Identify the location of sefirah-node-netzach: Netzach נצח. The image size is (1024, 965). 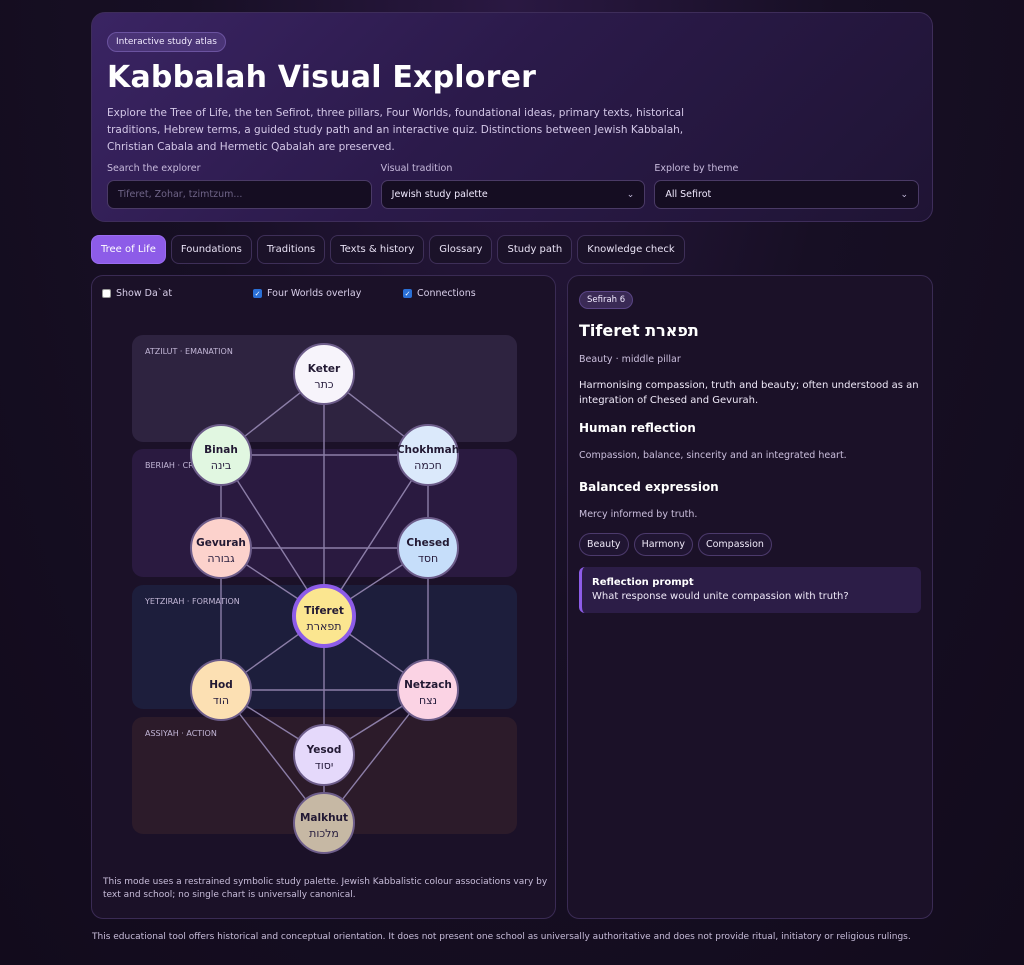
(428, 690).